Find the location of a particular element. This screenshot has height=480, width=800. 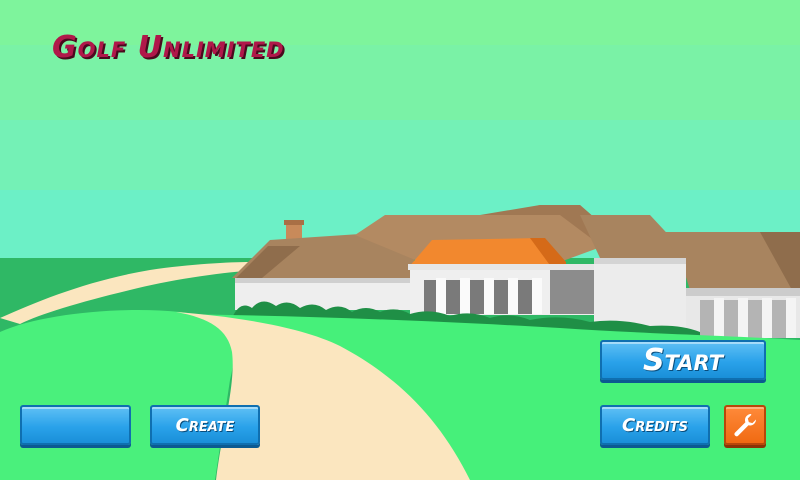

blank-menu-button is located at coordinates (75, 425).